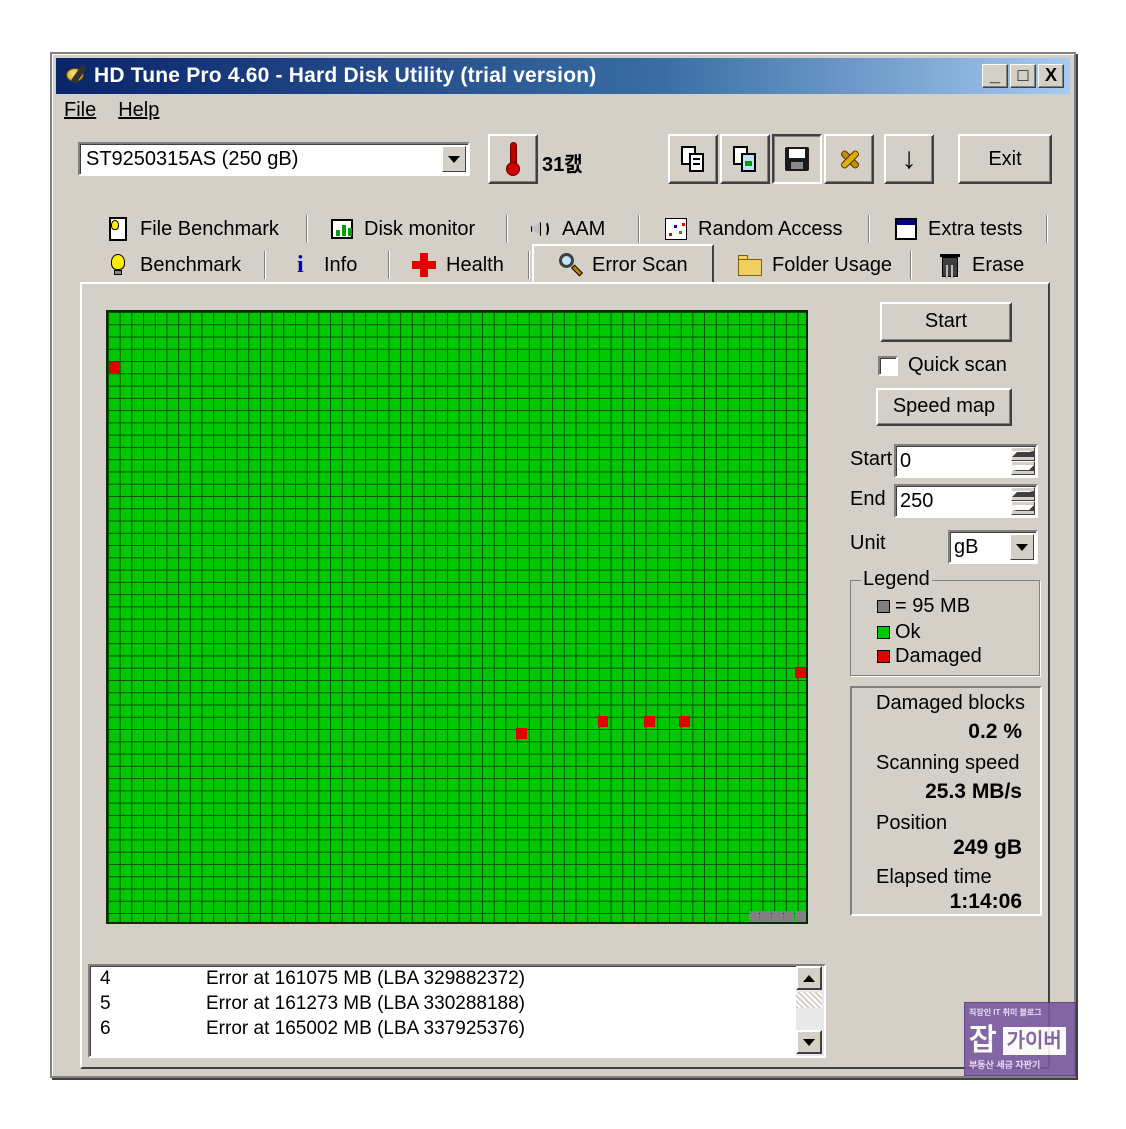  I want to click on drive-select-arrow, so click(454, 159).